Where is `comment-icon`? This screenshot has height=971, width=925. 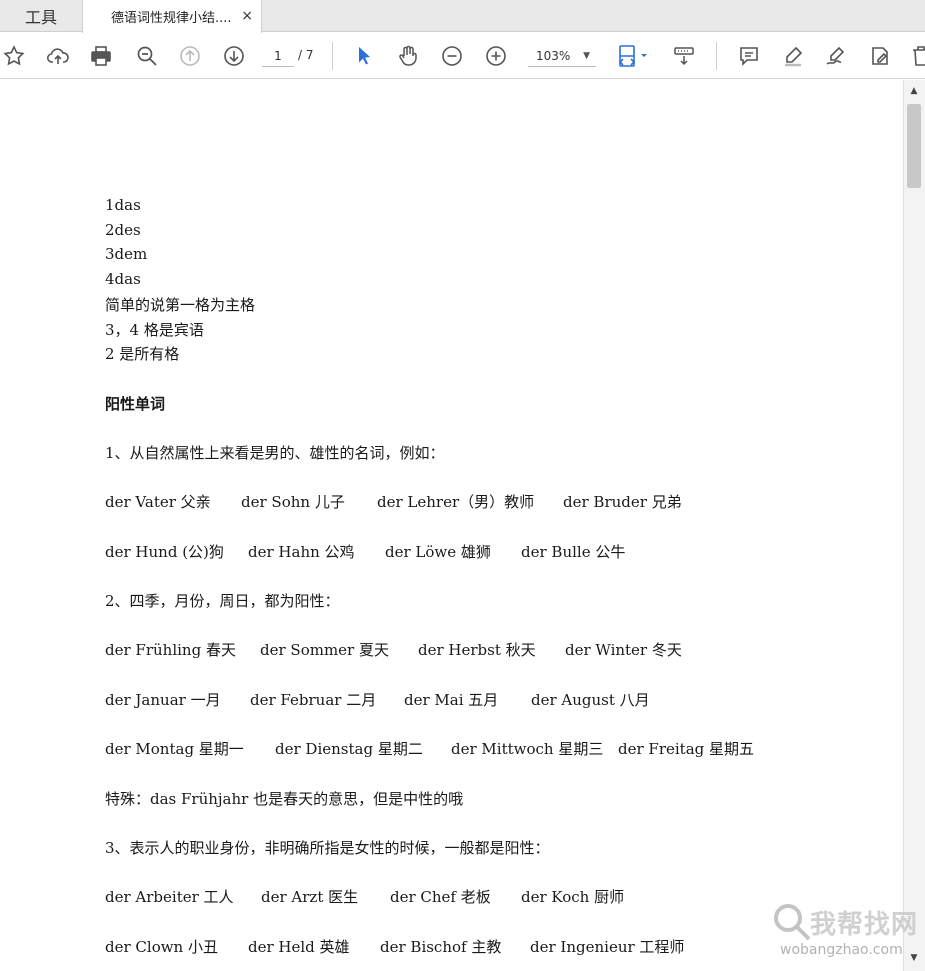 comment-icon is located at coordinates (749, 56).